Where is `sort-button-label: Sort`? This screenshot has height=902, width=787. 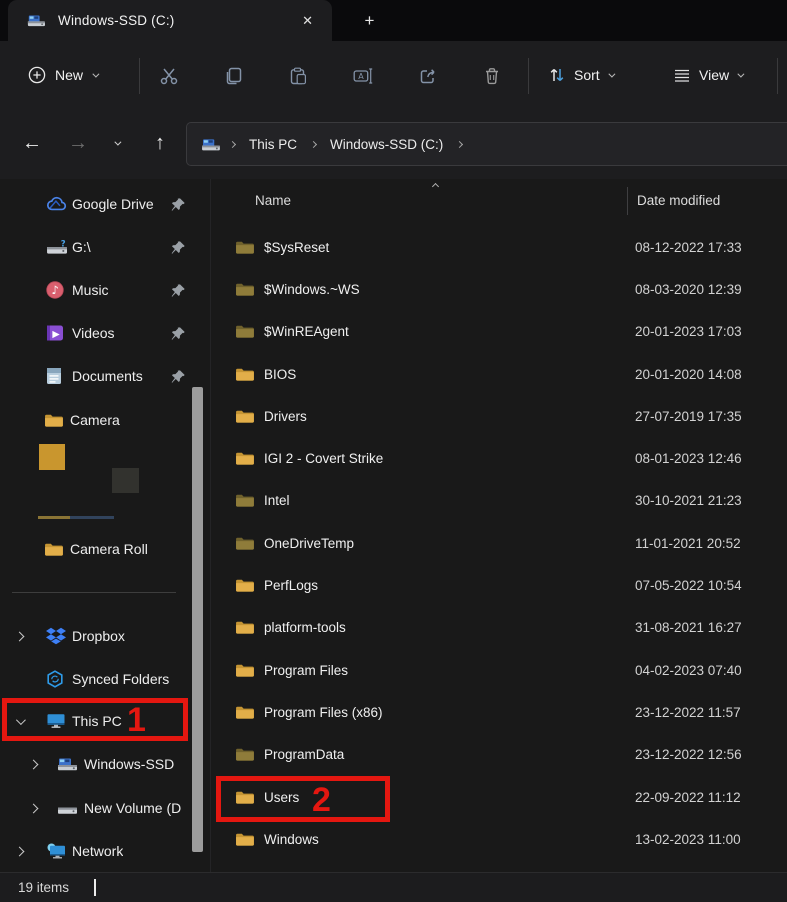 sort-button-label: Sort is located at coordinates (587, 75).